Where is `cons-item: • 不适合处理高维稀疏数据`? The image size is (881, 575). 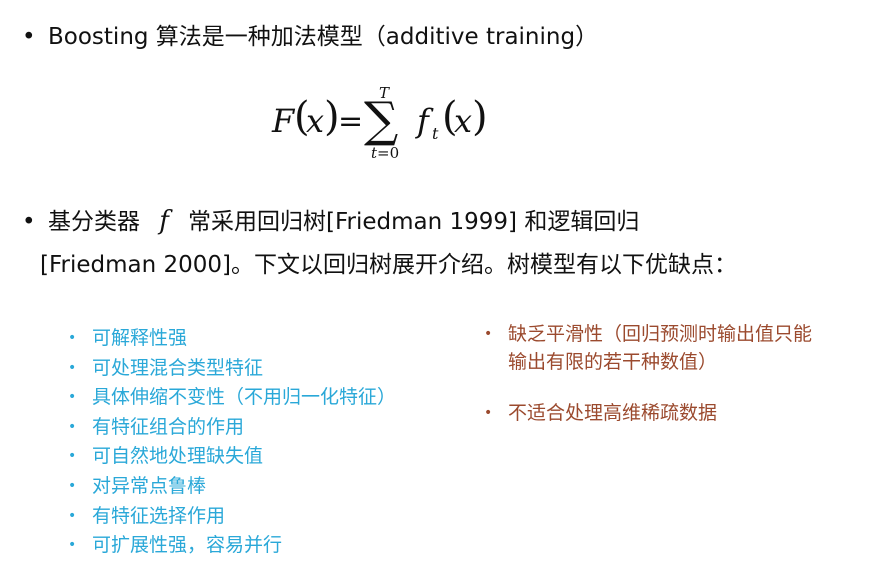
cons-item: • 不适合处理高维稀疏数据 is located at coordinates (646, 413).